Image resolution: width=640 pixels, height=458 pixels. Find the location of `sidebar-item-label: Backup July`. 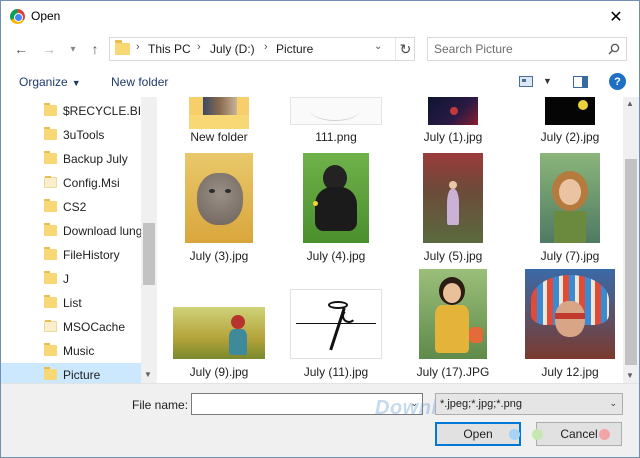

sidebar-item-label: Backup July is located at coordinates (95, 159).